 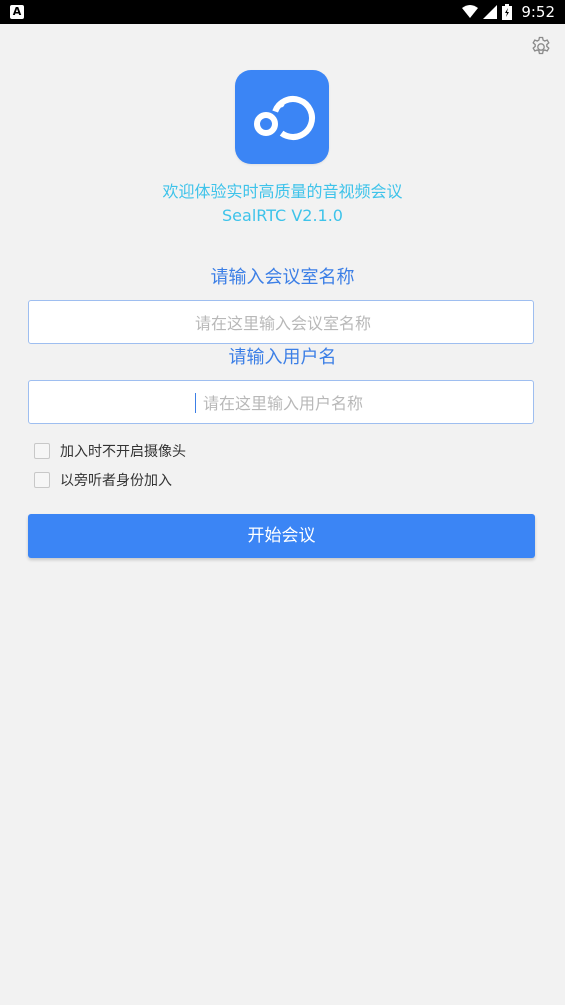 I want to click on observer-label: 以旁听者身份加入, so click(x=116, y=481).